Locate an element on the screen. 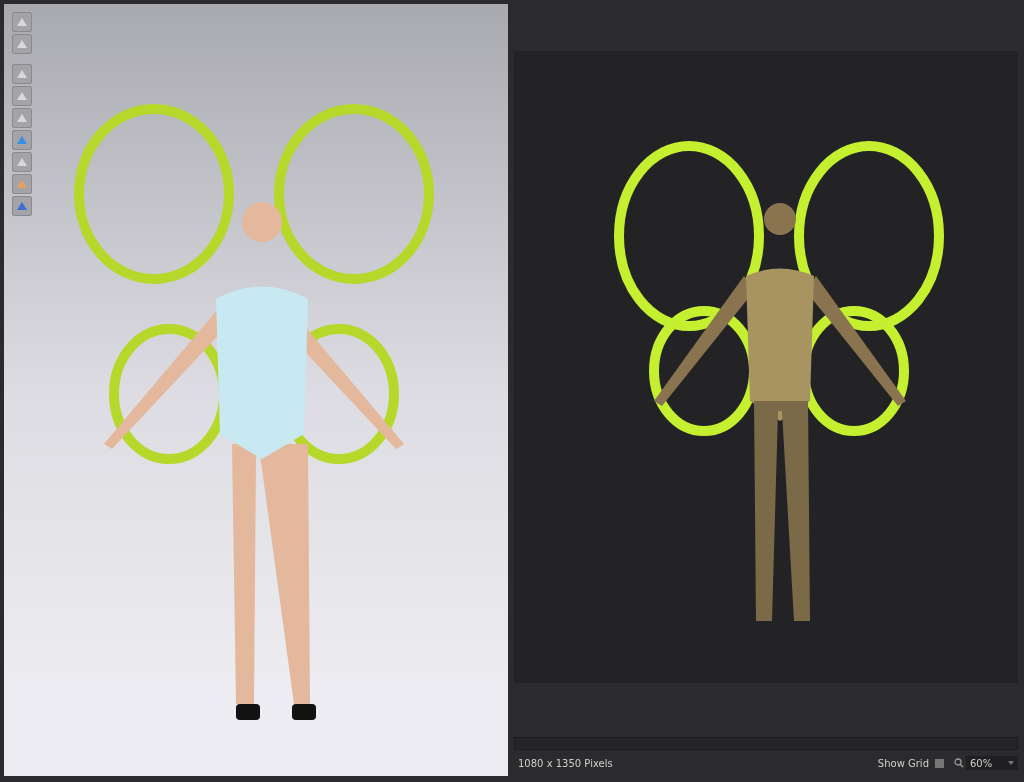 The width and height of the screenshot is (1024, 782). zoom-dropdown: 60% is located at coordinates (992, 763).